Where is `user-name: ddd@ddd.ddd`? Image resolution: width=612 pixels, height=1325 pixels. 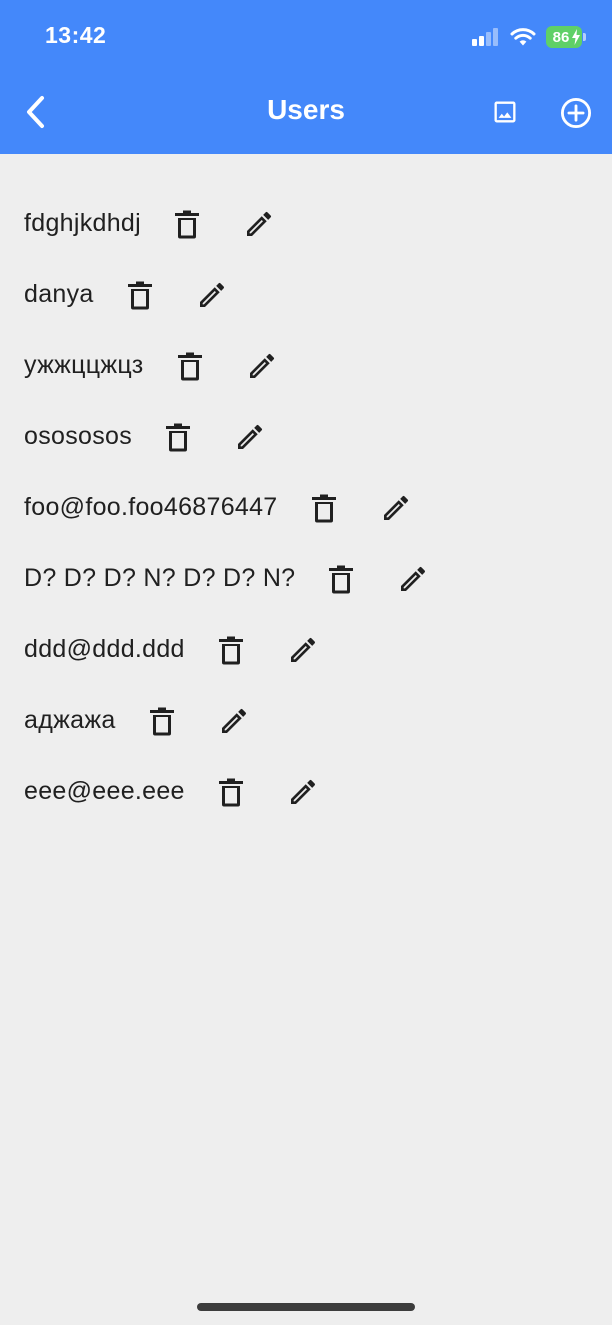 user-name: ddd@ddd.ddd is located at coordinates (104, 649).